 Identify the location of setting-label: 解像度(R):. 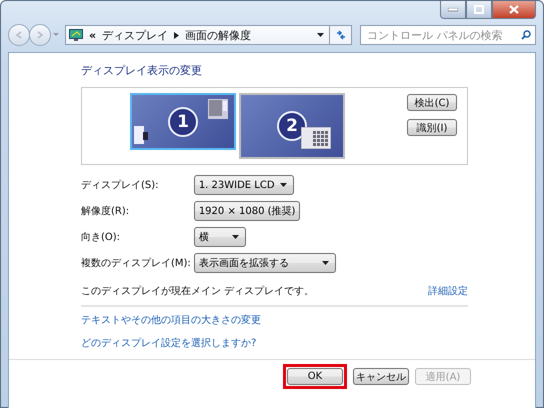
(105, 211).